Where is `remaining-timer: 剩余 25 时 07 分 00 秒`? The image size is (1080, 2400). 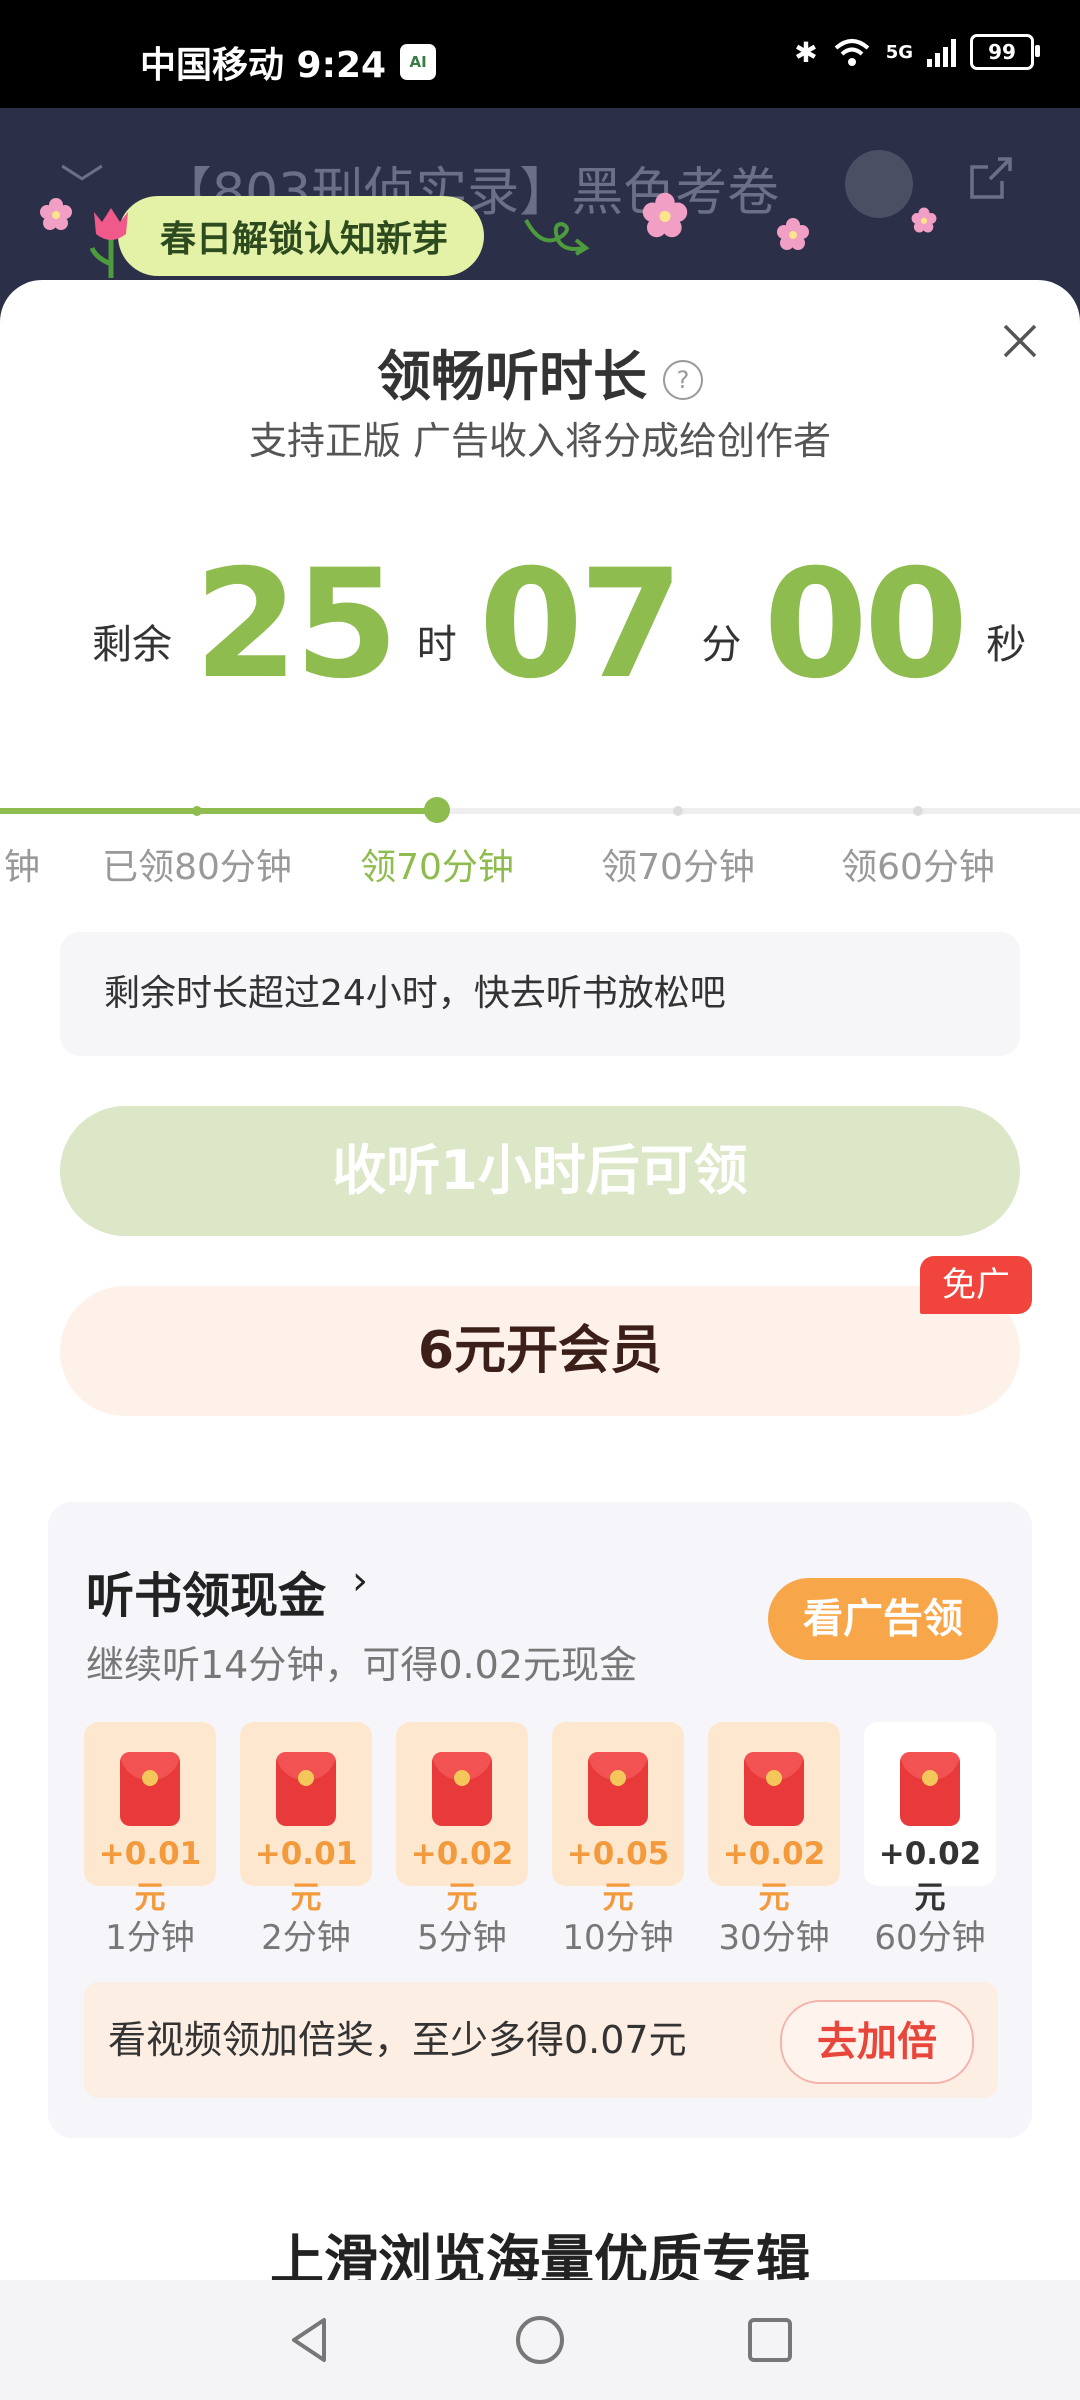
remaining-timer: 剩余 25 时 07 分 00 秒 is located at coordinates (559, 625).